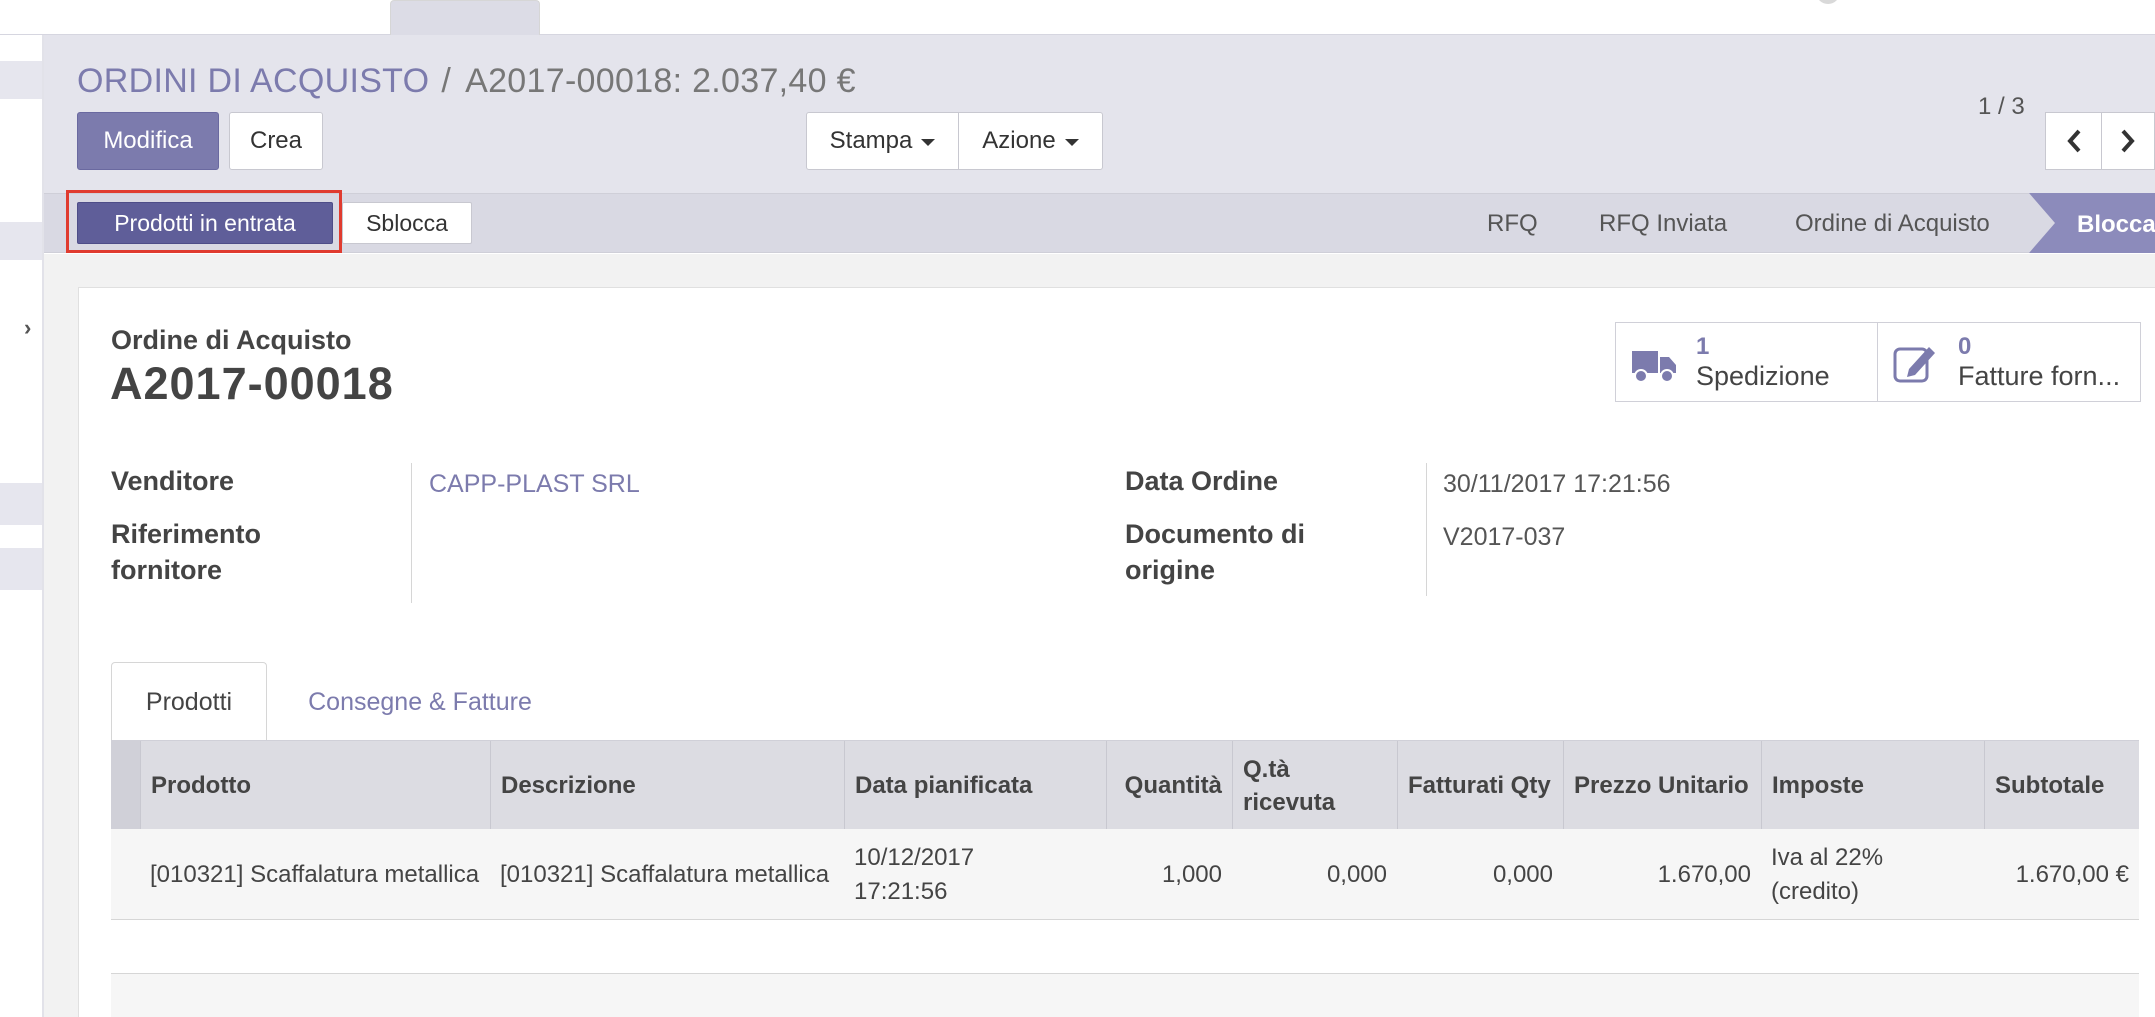 The width and height of the screenshot is (2155, 1017). Describe the element at coordinates (2072, 874) in the screenshot. I see `cell-subtotal: 1.670,00 €` at that location.